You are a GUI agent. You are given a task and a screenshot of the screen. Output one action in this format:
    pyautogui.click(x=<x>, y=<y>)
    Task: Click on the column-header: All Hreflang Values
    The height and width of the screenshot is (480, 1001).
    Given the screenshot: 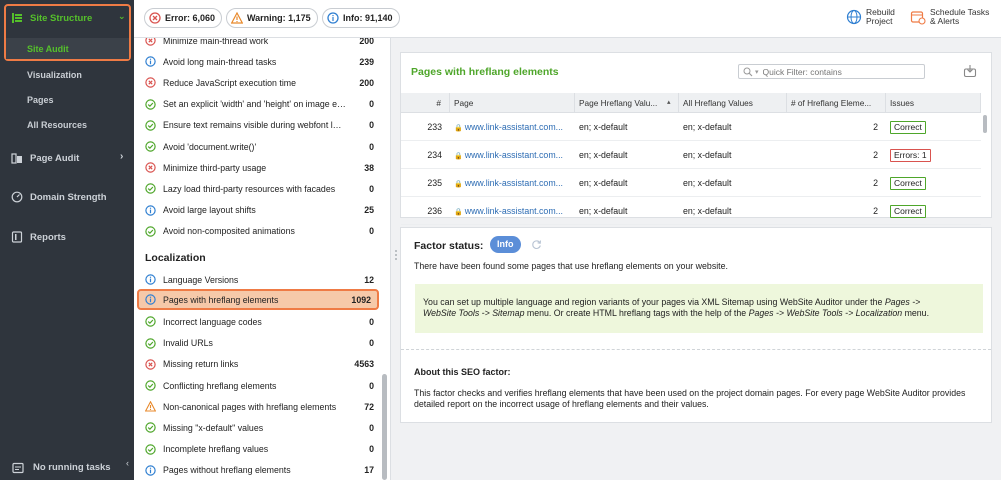 What is the action you would take?
    pyautogui.click(x=733, y=103)
    